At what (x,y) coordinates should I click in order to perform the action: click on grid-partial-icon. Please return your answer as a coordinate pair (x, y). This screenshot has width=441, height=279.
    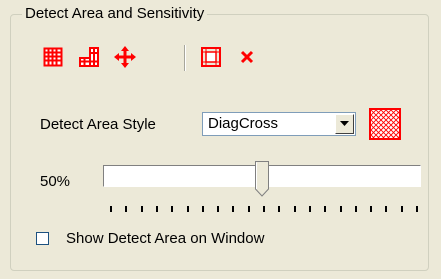
    Looking at the image, I should click on (89, 57).